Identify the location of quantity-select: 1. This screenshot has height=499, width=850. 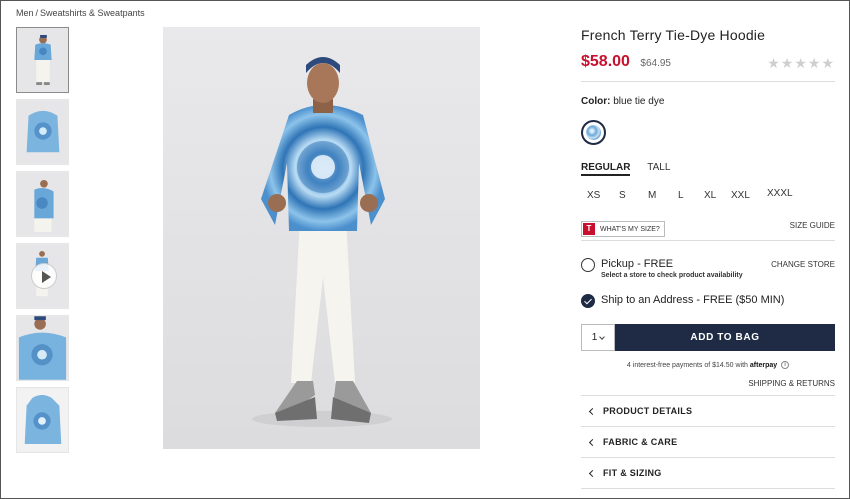
(598, 337).